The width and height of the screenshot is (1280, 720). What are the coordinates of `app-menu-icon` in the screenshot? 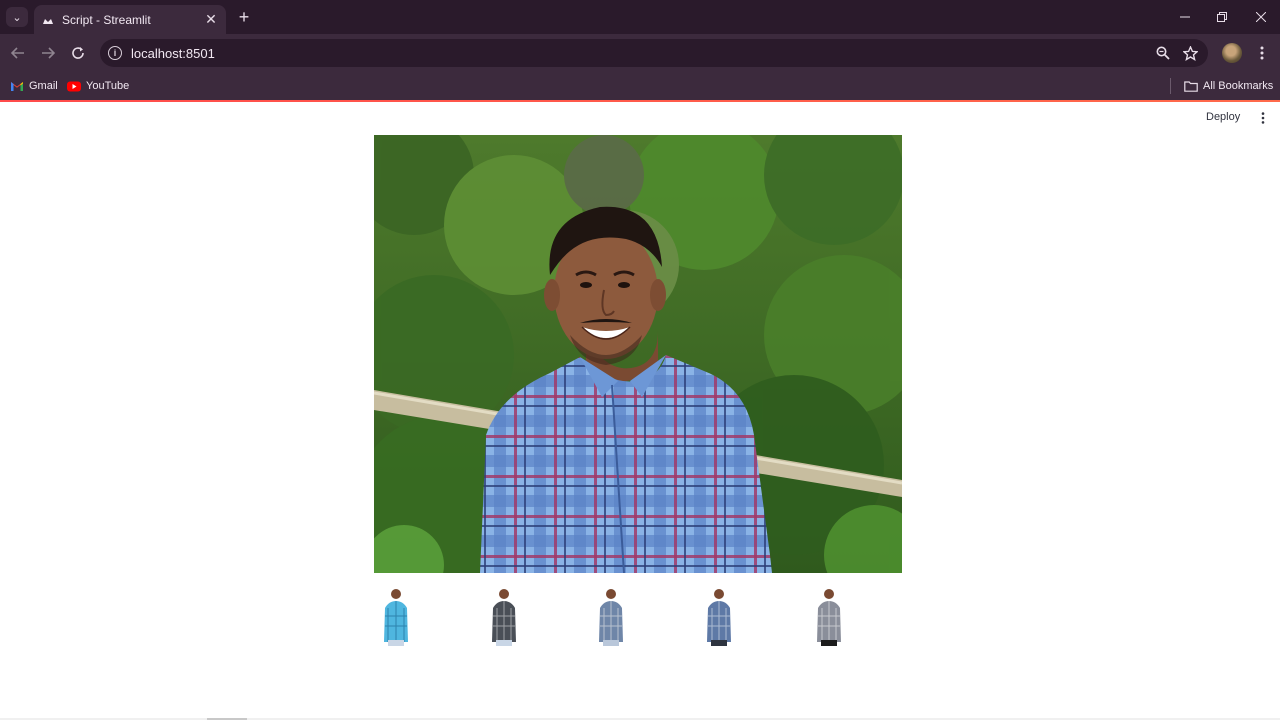 It's located at (1263, 118).